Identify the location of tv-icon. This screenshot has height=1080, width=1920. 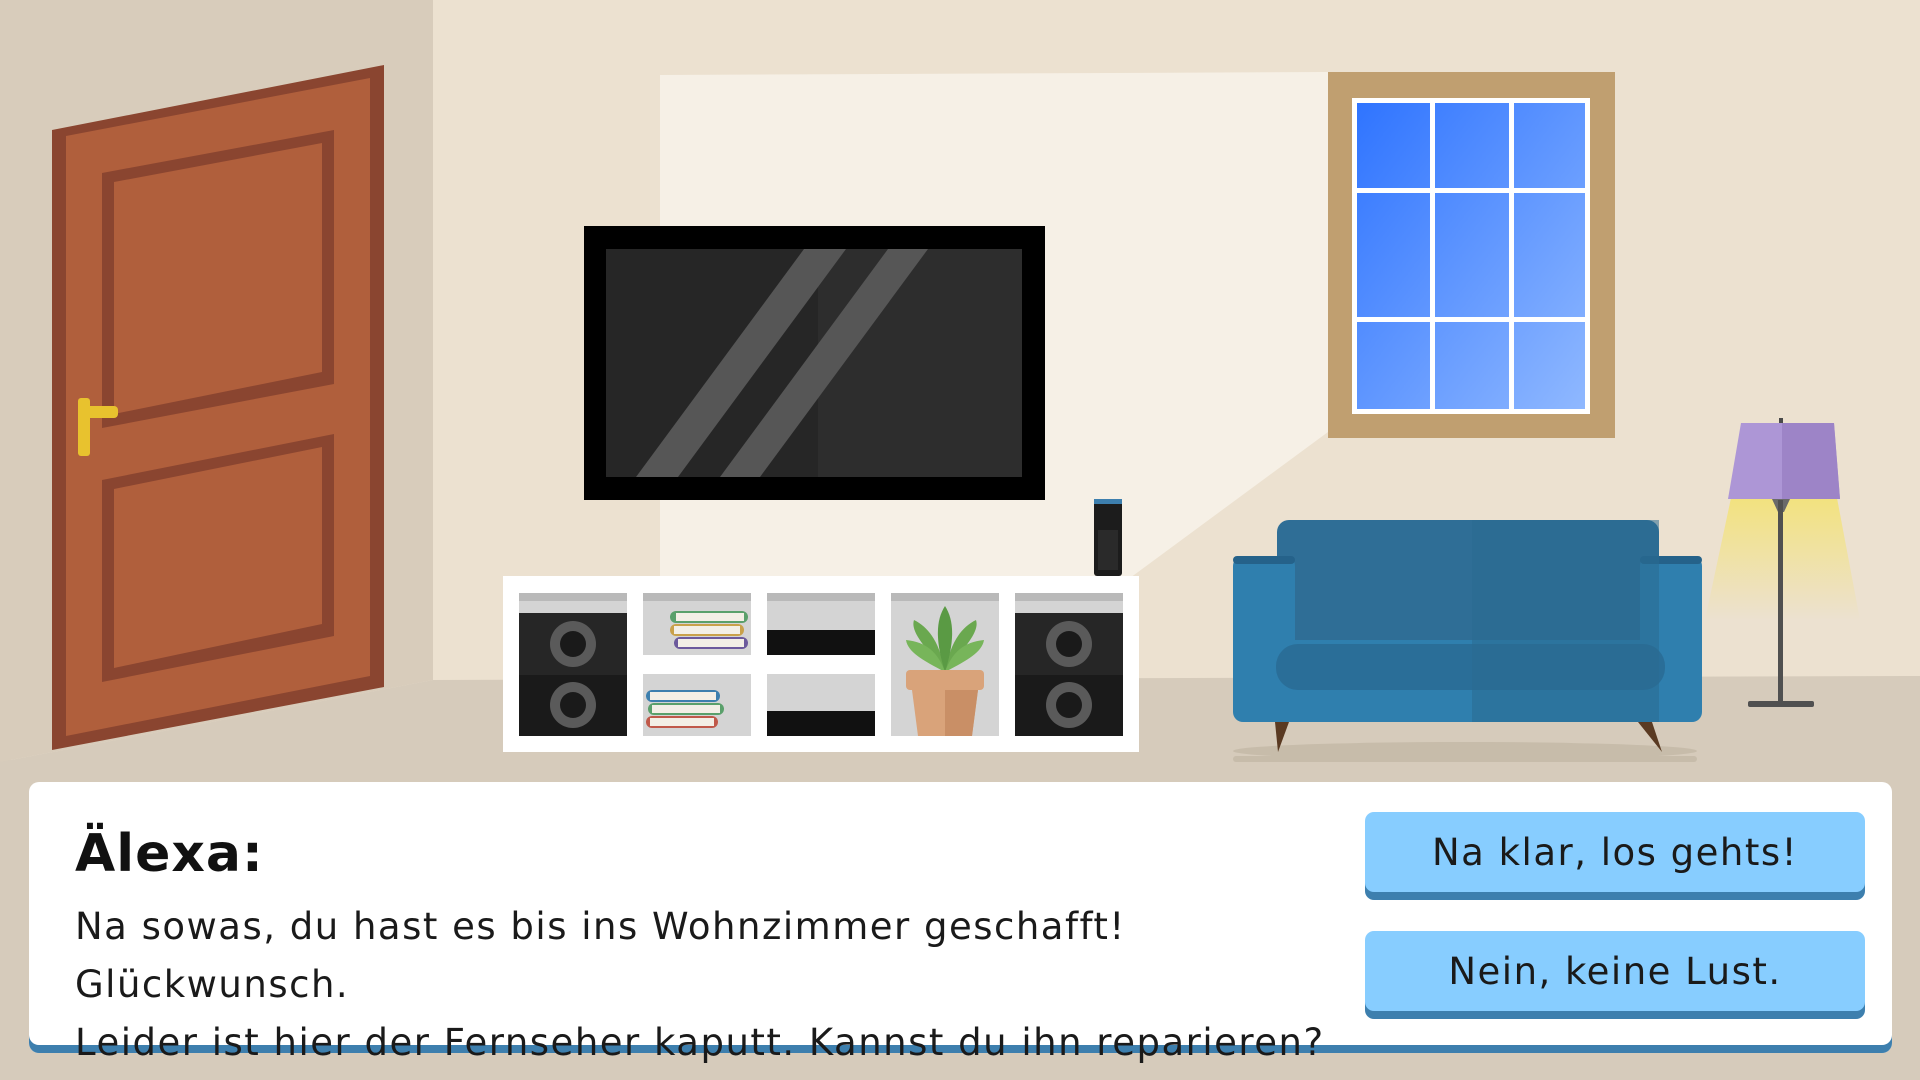
(814, 363).